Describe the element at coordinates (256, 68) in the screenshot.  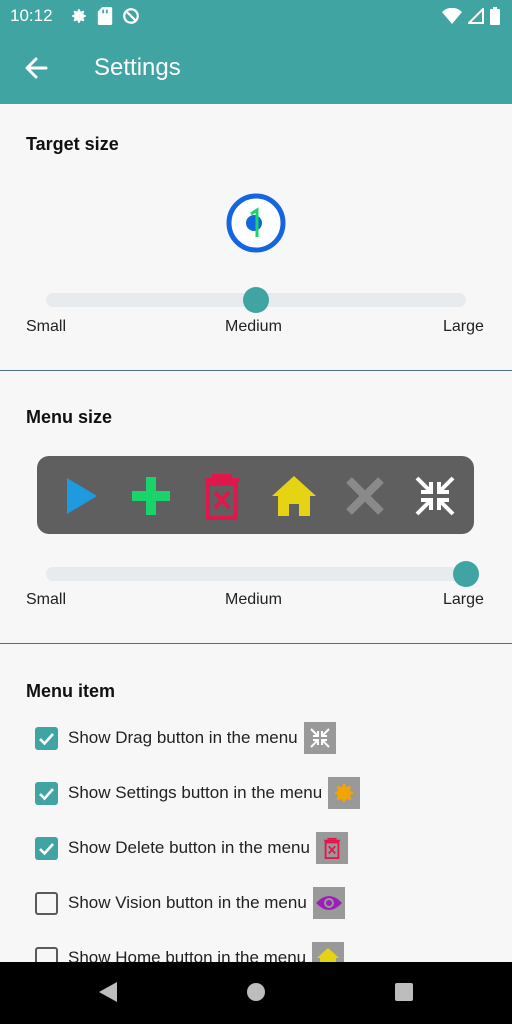
I see `app-bar: Settings` at that location.